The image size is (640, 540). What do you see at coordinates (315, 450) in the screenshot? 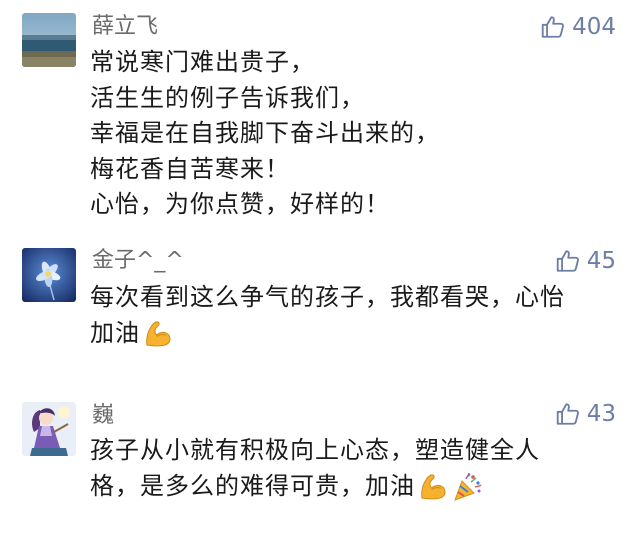
I see `comment-line: 孩子从小就有积极向上心态，塑造健全人` at bounding box center [315, 450].